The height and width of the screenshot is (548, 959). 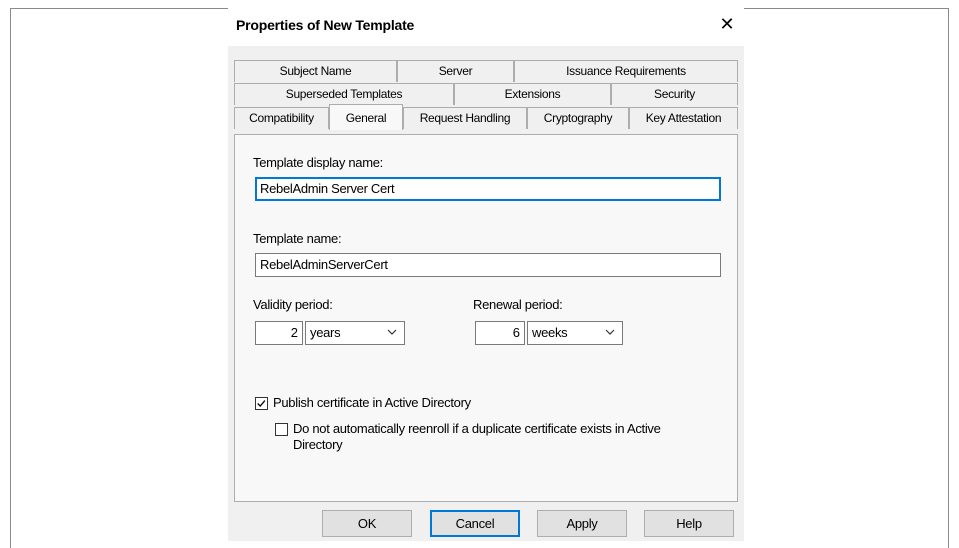 I want to click on tab-key-attestation: Key Attestation, so click(x=683, y=118).